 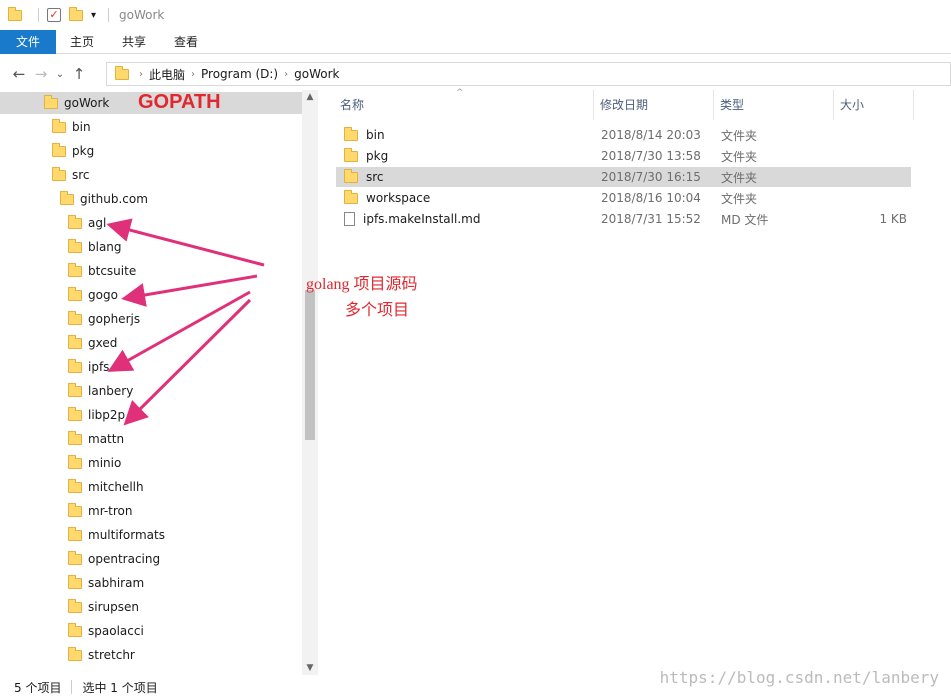 What do you see at coordinates (375, 135) in the screenshot?
I see `file-name: bin` at bounding box center [375, 135].